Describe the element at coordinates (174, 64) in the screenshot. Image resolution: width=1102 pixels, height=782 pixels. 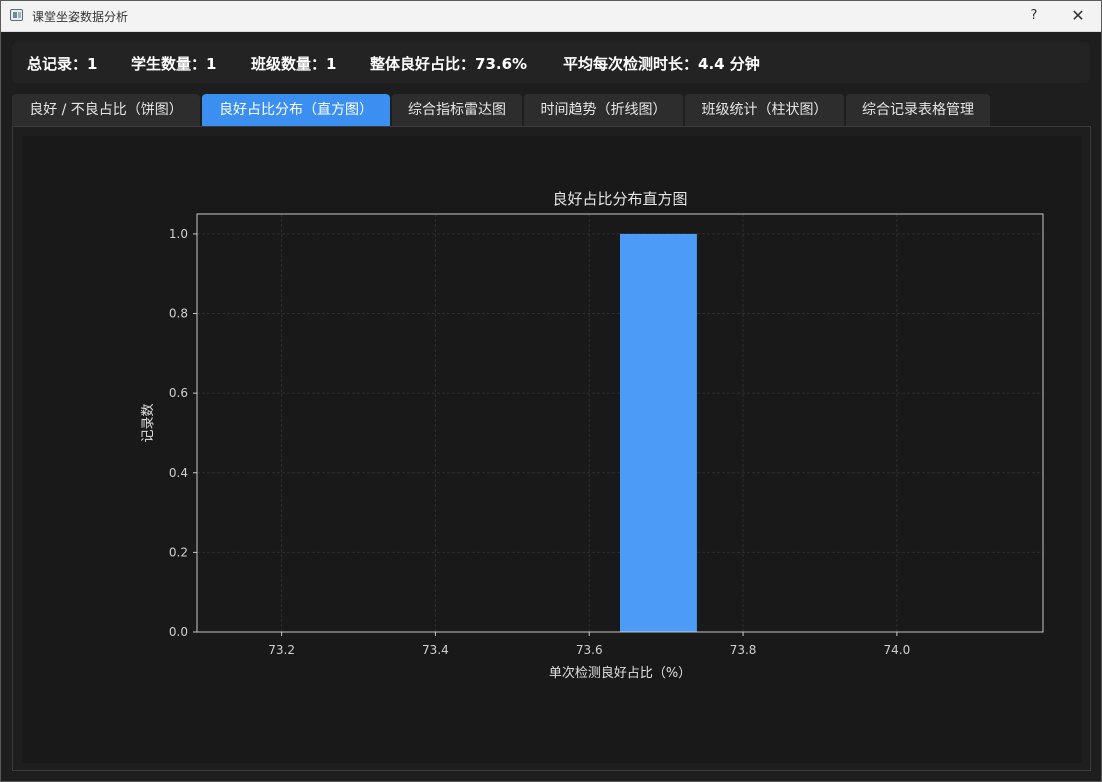
I see `stat-student-count: 学生数量：1` at that location.